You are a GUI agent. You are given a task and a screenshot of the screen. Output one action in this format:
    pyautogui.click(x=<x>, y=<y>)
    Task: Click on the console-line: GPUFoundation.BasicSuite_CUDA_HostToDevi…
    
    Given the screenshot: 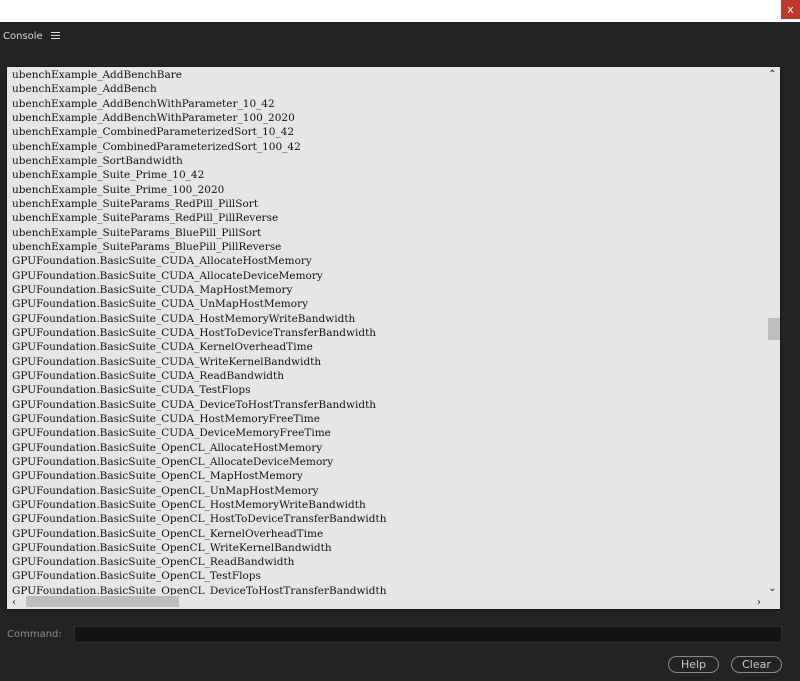 What is the action you would take?
    pyautogui.click(x=194, y=332)
    